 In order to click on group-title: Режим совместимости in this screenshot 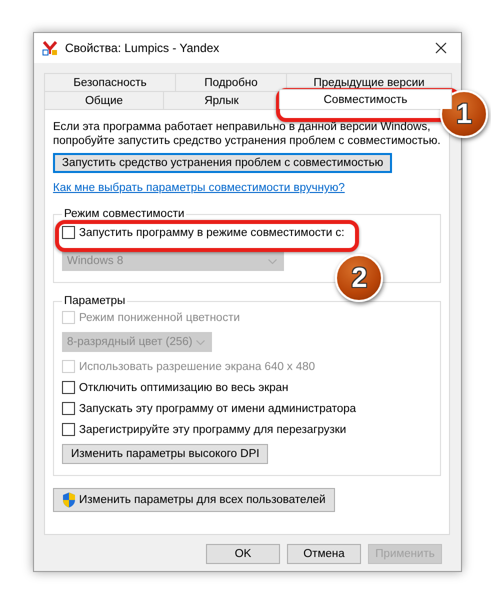, I will do `click(124, 214)`.